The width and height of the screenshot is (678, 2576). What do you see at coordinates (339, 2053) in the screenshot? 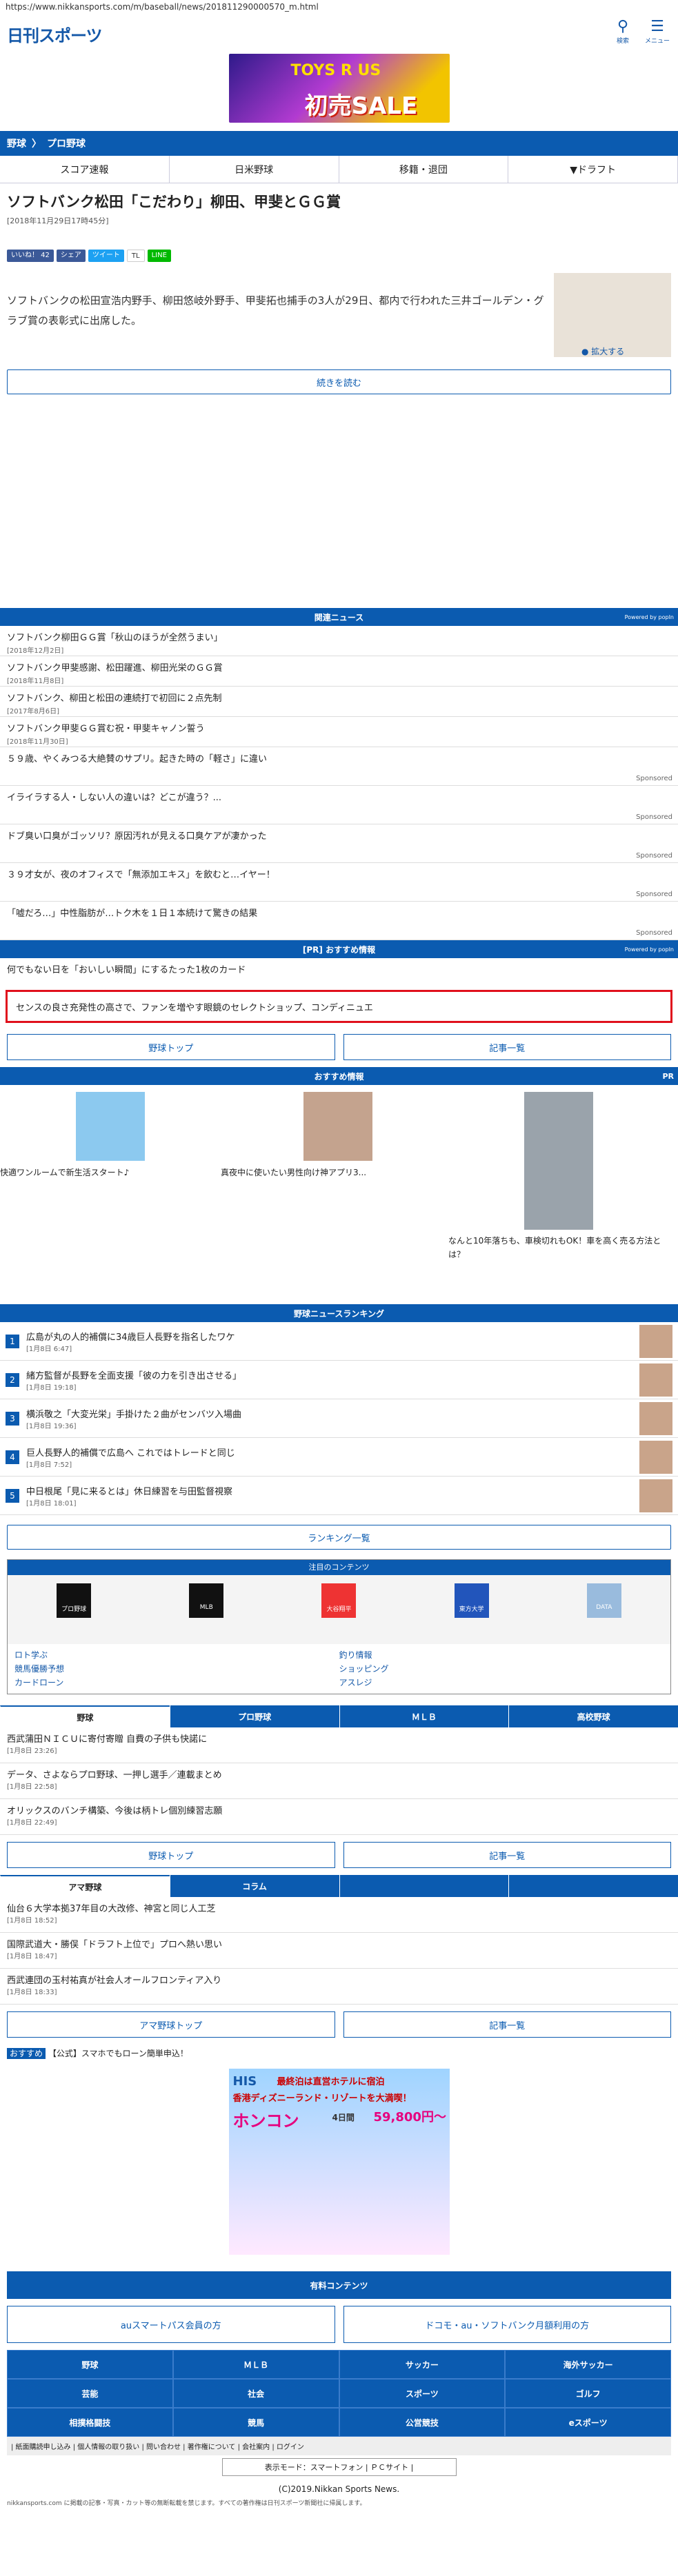
I see `promo-line: おすすめ 【公式】スマホでもローン簡単申込！` at bounding box center [339, 2053].